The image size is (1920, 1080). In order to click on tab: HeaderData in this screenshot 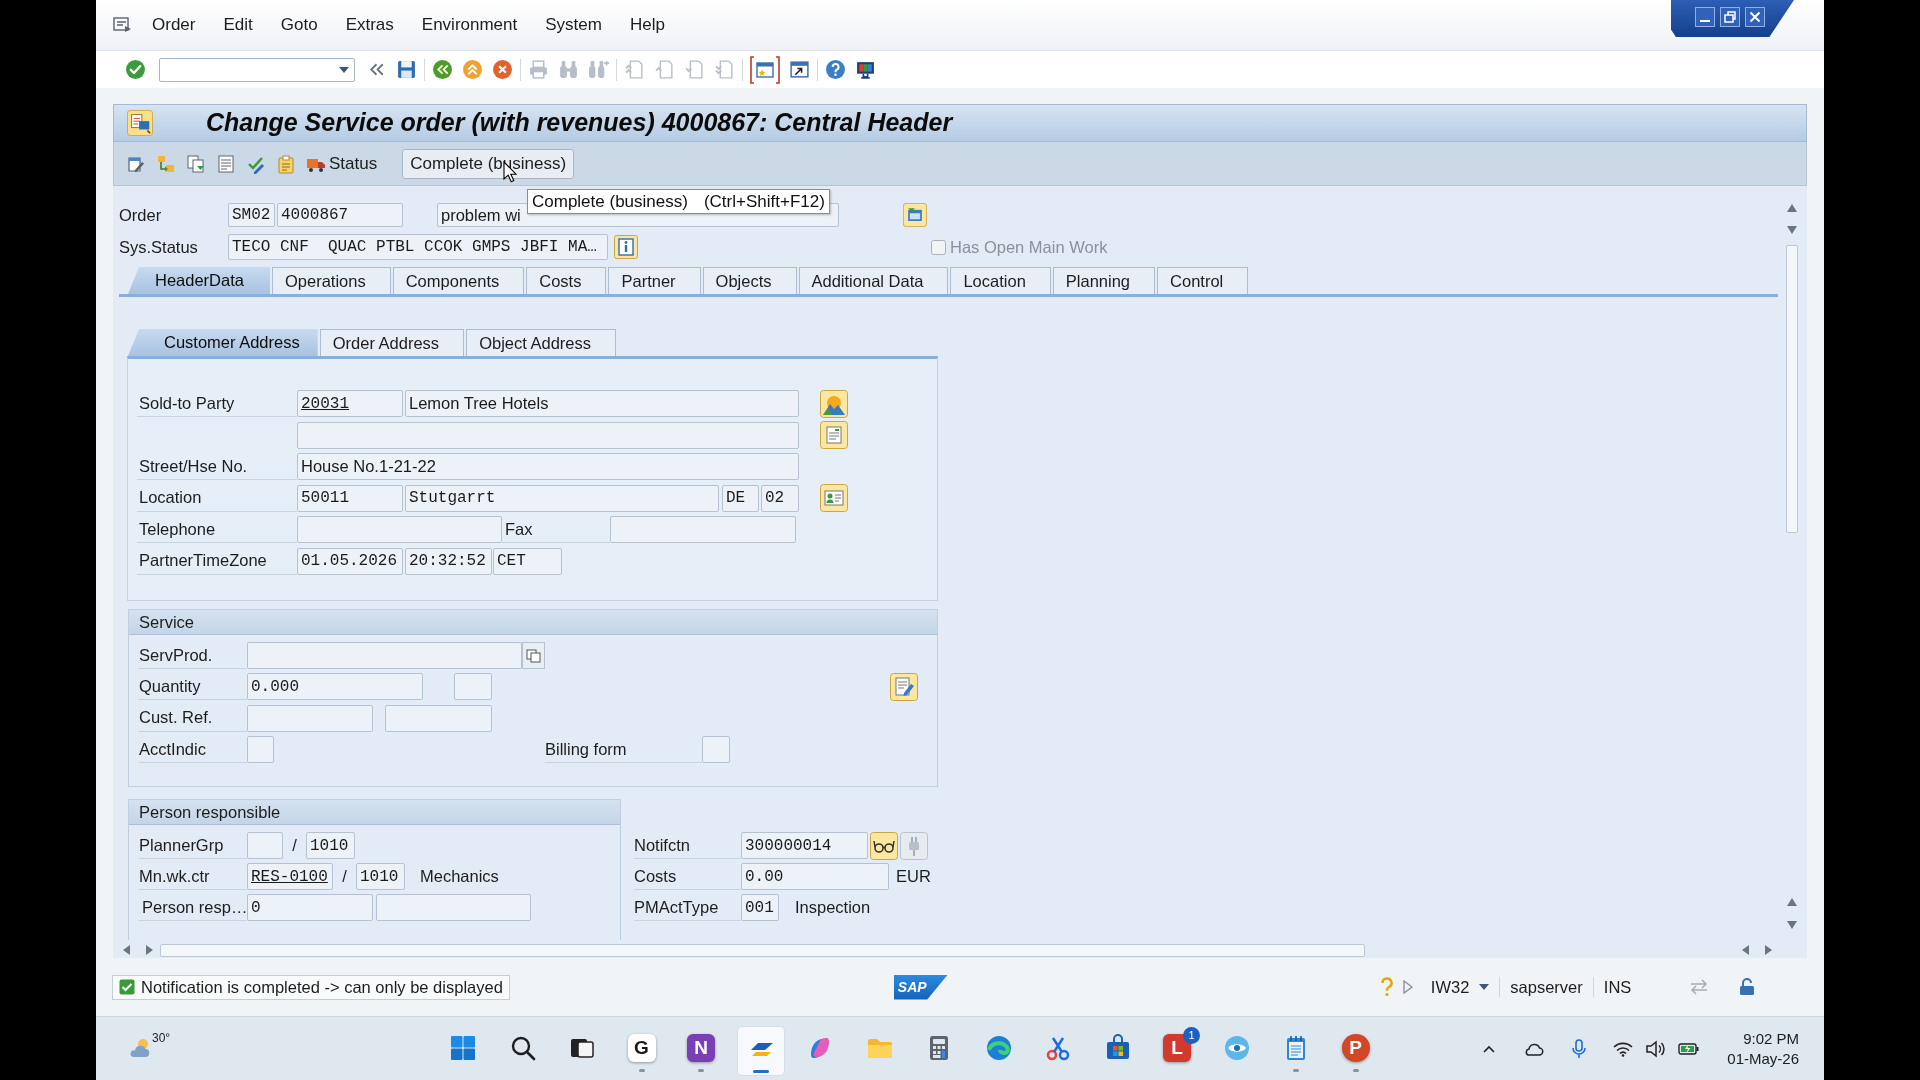, I will do `click(199, 280)`.